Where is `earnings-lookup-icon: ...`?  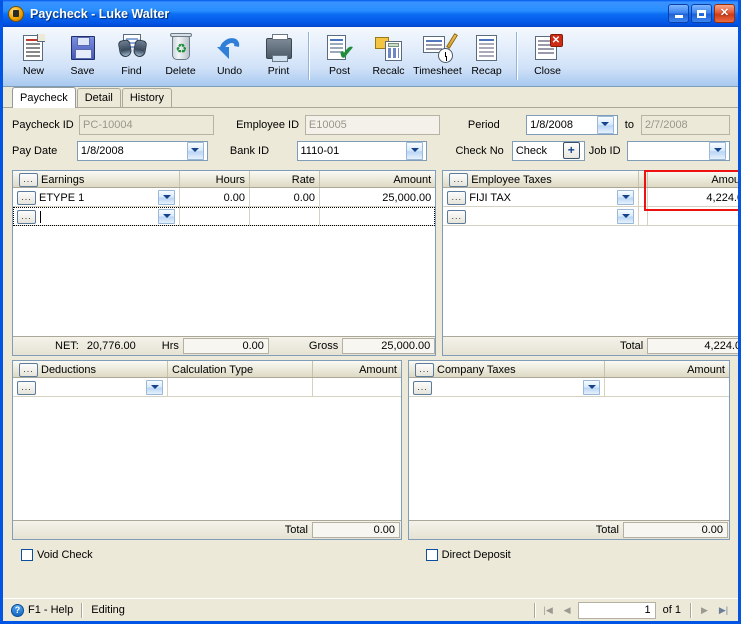 earnings-lookup-icon: ... is located at coordinates (28, 180).